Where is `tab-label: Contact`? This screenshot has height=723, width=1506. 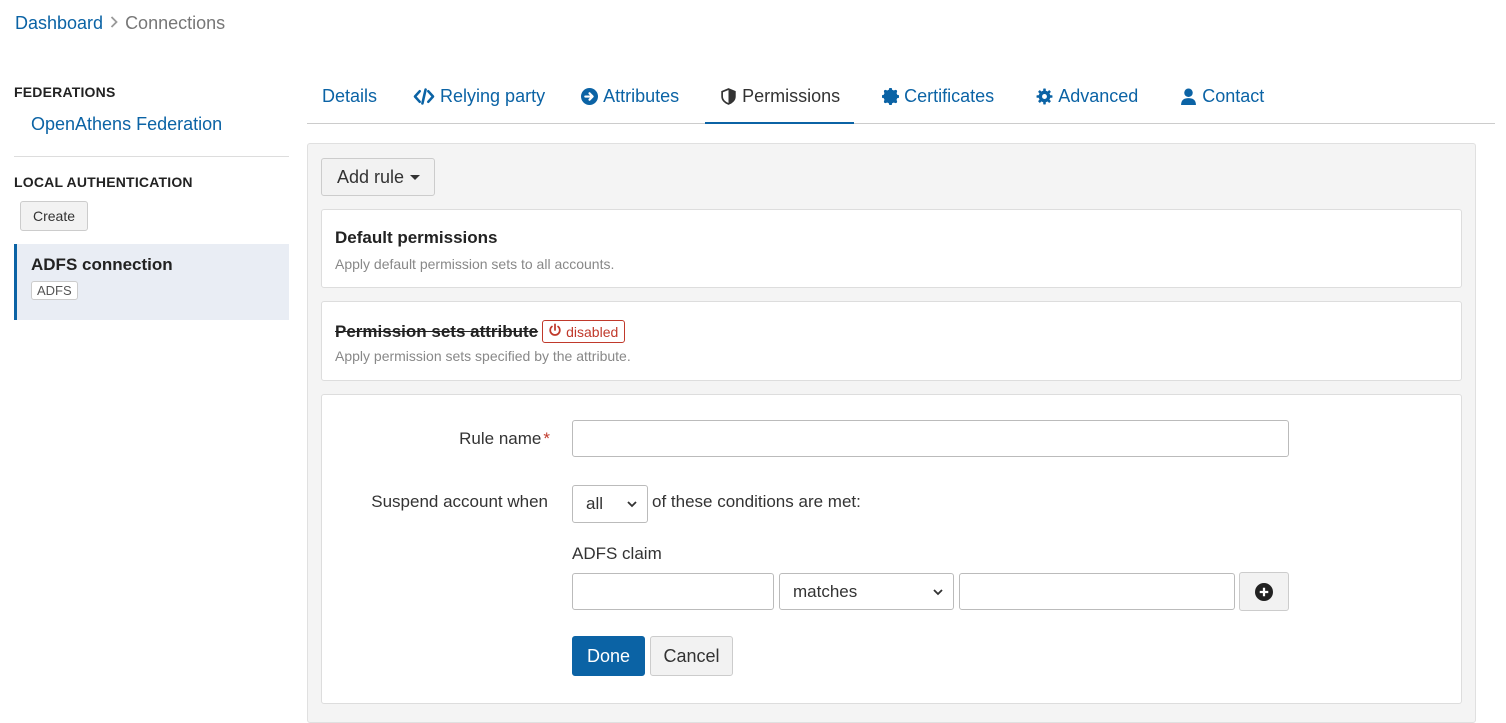 tab-label: Contact is located at coordinates (1233, 96).